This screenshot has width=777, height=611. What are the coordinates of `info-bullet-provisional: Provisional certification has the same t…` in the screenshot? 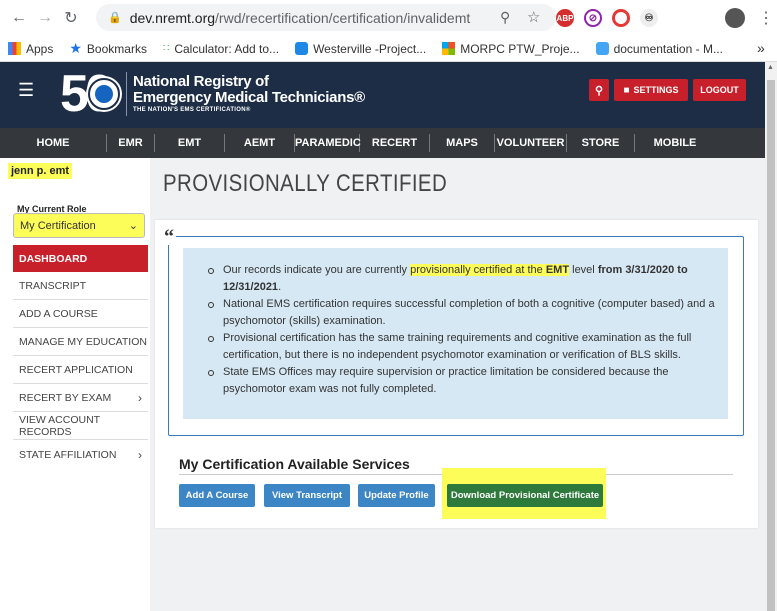 It's located at (461, 347).